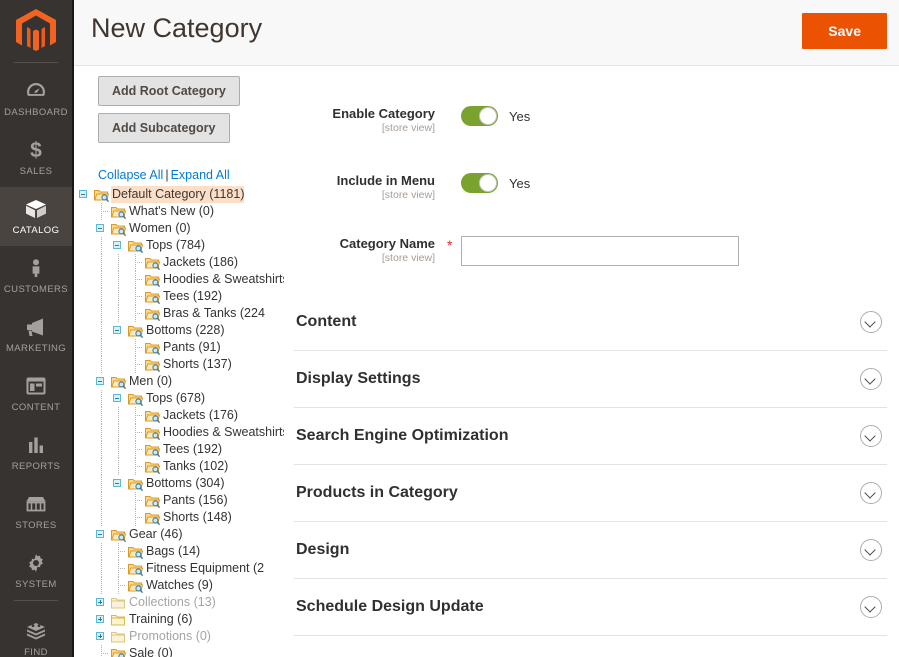  Describe the element at coordinates (600, 251) in the screenshot. I see `category-name-input` at that location.